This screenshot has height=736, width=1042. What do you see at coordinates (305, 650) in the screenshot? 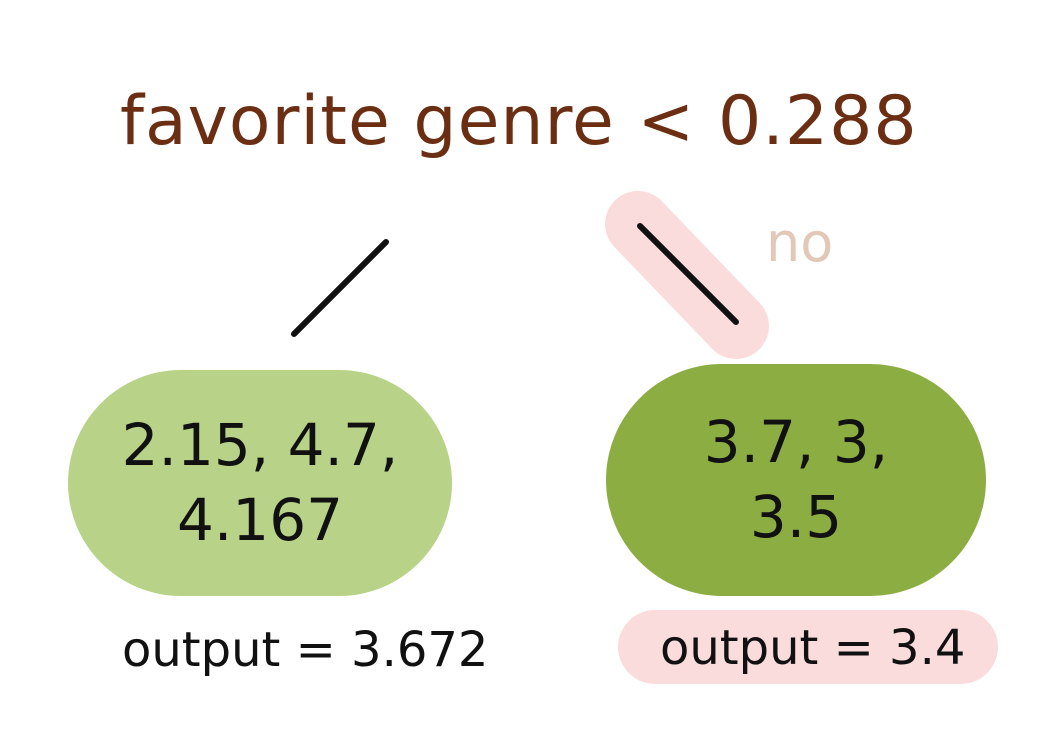
I see `left-leaf-output: output = 3.672` at bounding box center [305, 650].